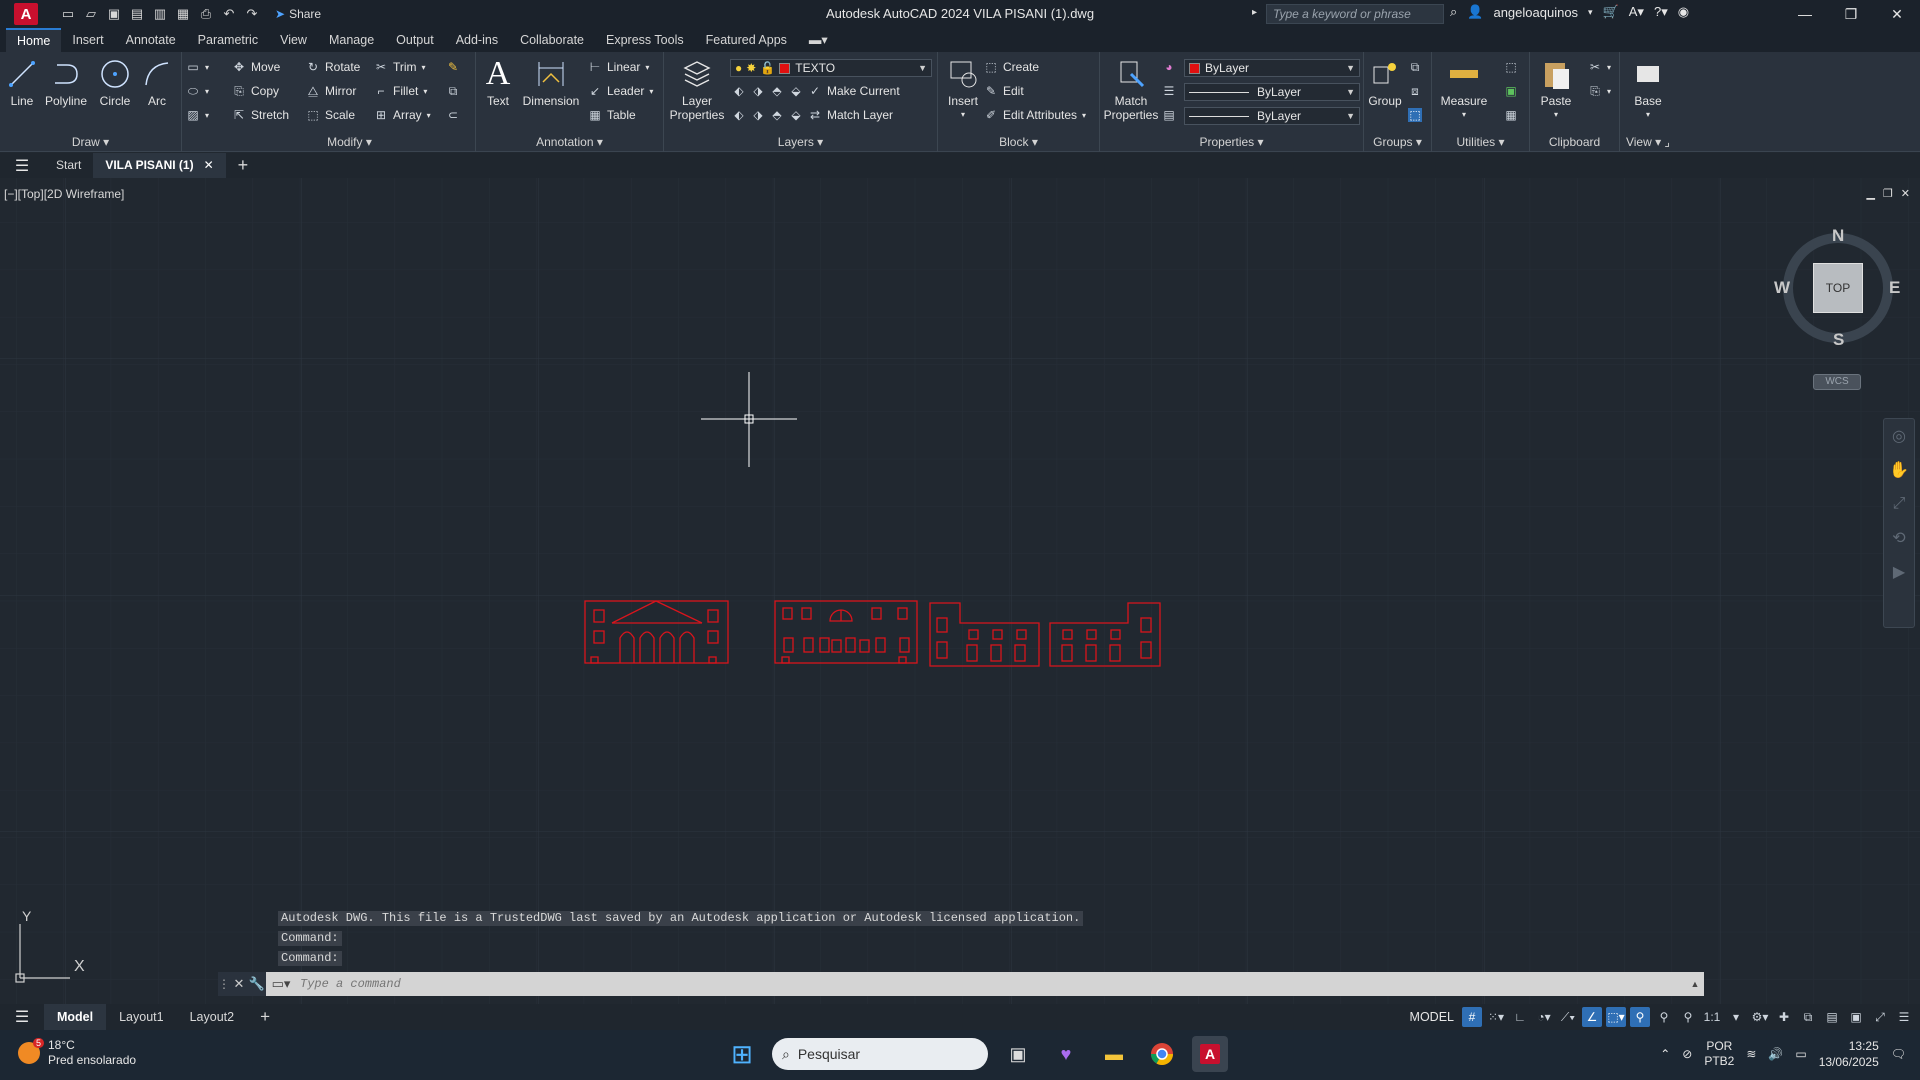  I want to click on object-snap-tracking-icon: ∠, so click(1592, 1017).